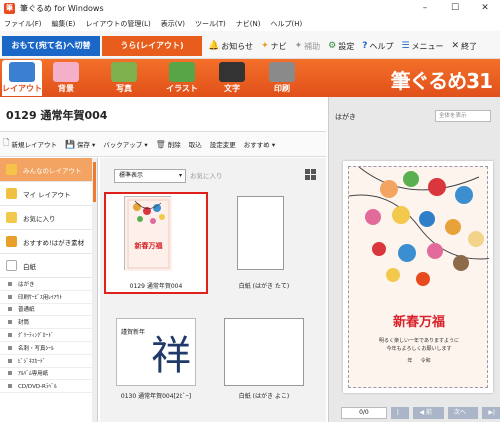 Image resolution: width=500 pixels, height=422 pixels. Describe the element at coordinates (419, 226) in the screenshot. I see `nenga-illustration` at that location.